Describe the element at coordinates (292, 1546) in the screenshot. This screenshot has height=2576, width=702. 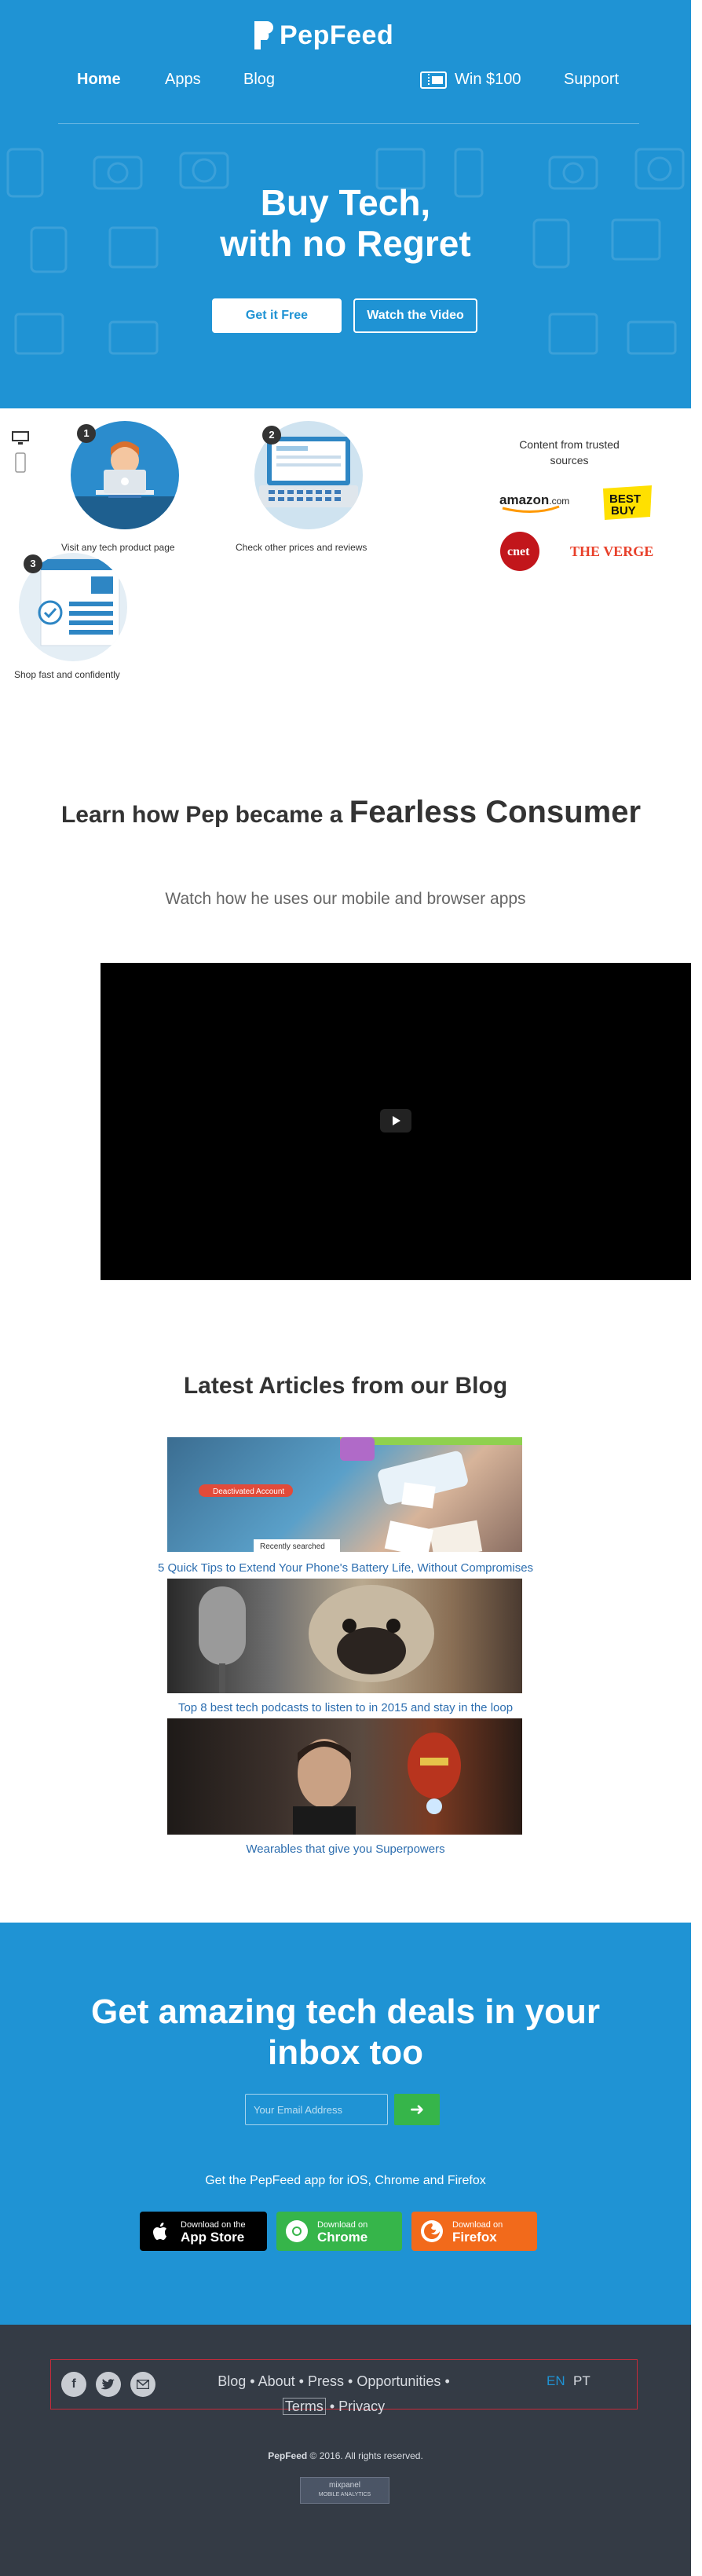
I see `article-1-caption: Recently searched` at that location.